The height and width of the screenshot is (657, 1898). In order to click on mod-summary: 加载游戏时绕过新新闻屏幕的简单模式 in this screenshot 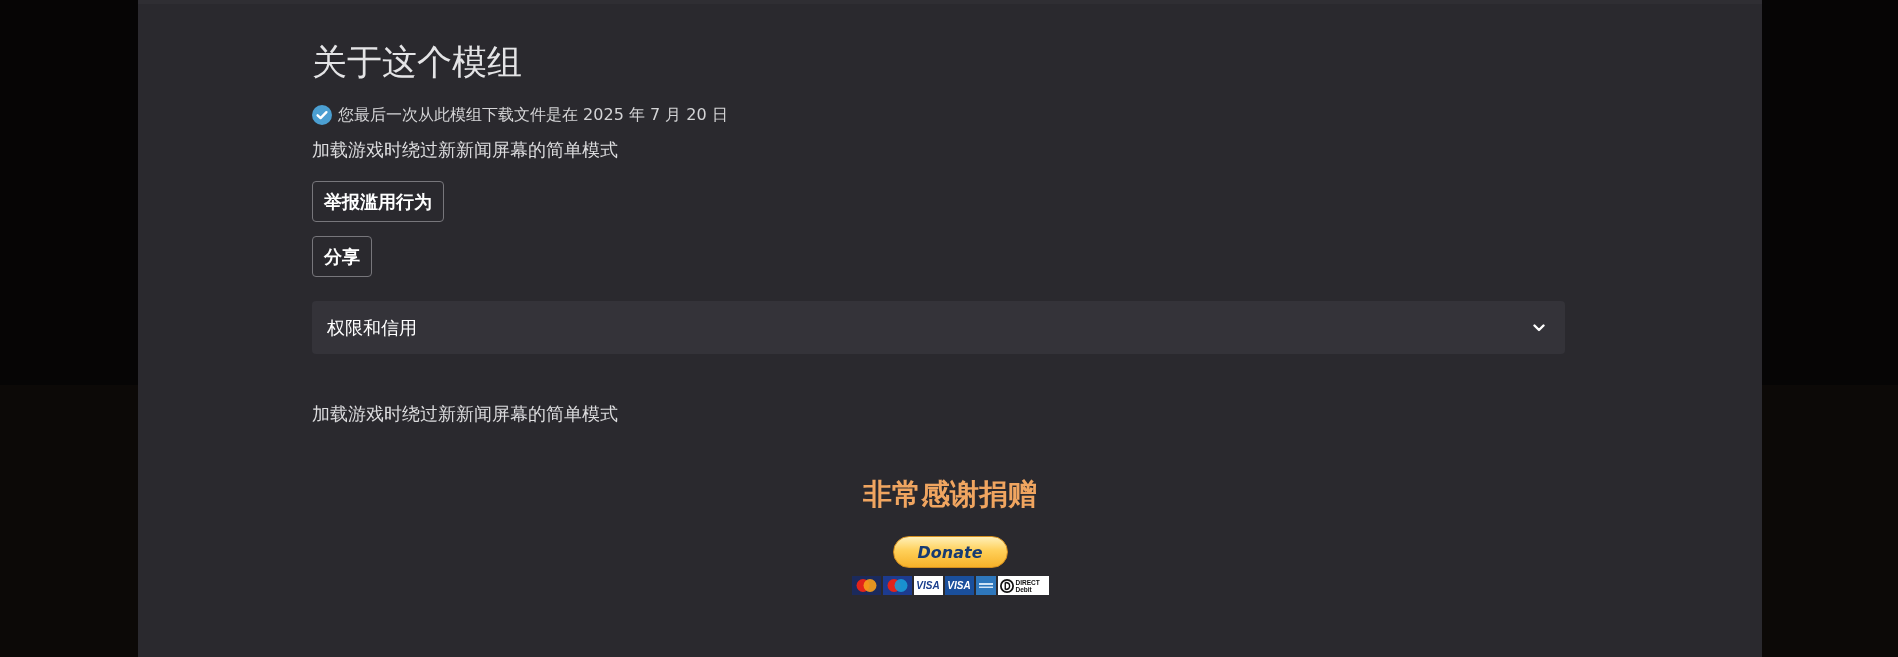, I will do `click(465, 150)`.